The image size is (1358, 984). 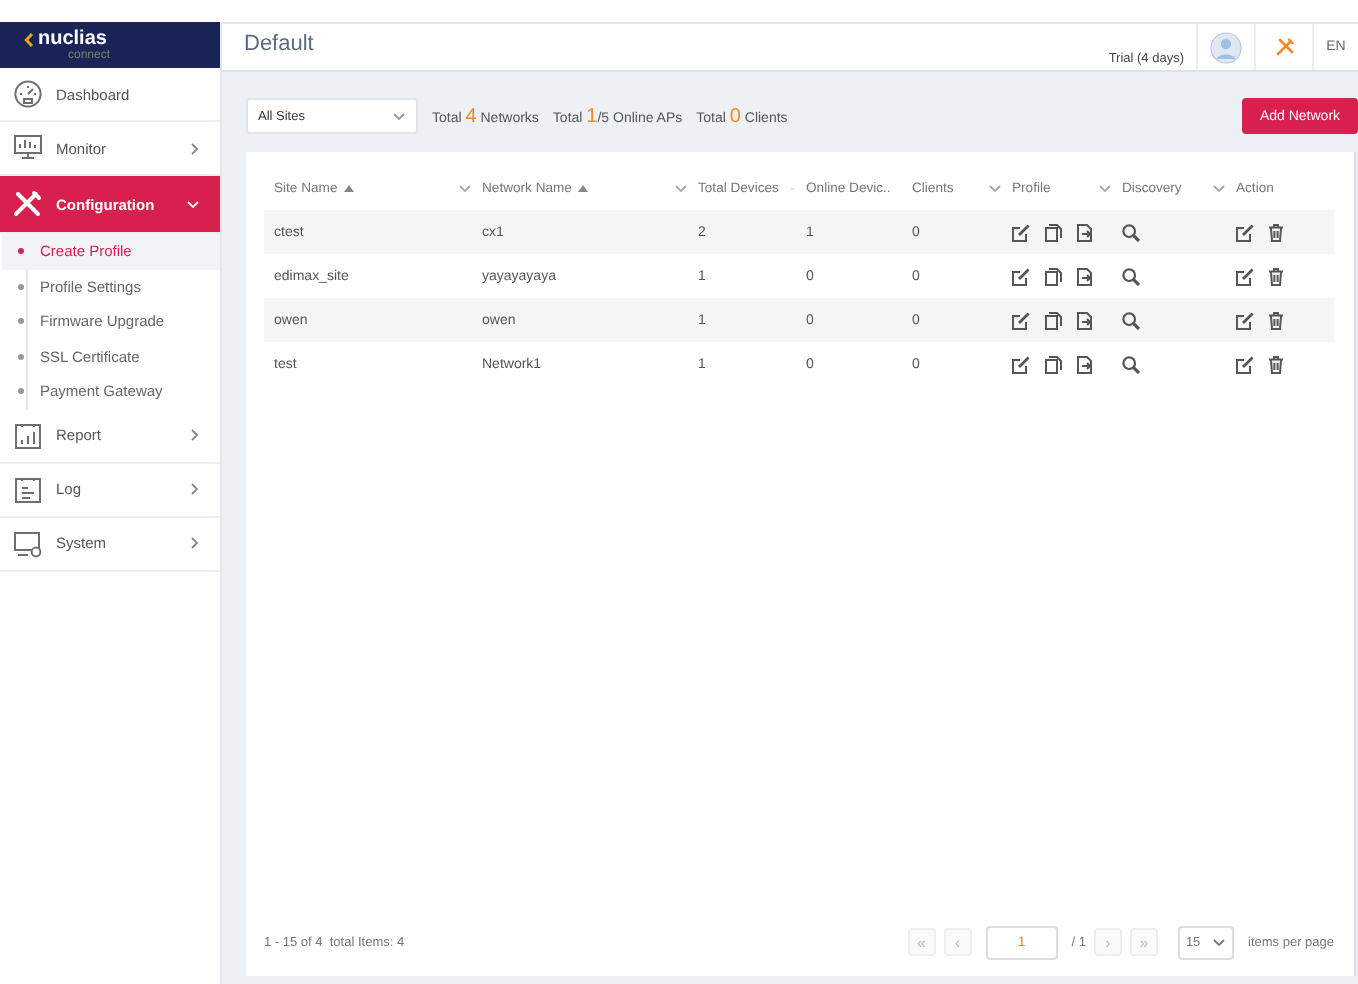 What do you see at coordinates (29, 39) in the screenshot?
I see `logo-chevron-icon` at bounding box center [29, 39].